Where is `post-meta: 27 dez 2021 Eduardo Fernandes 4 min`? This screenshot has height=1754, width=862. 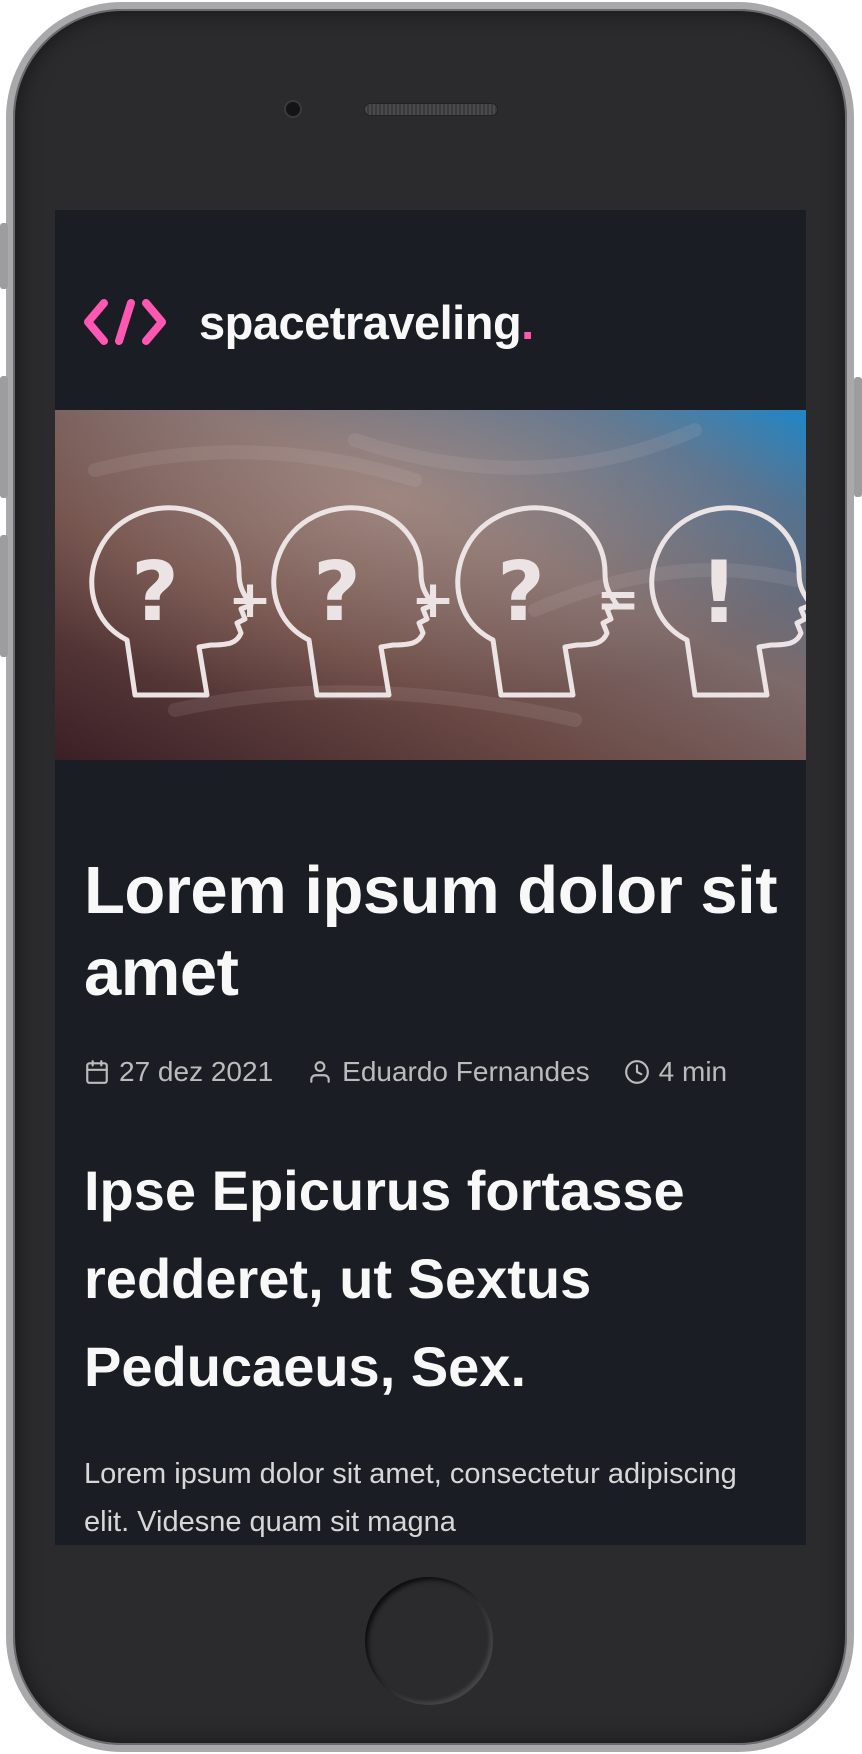 post-meta: 27 dez 2021 Eduardo Fernandes 4 min is located at coordinates (405, 1072).